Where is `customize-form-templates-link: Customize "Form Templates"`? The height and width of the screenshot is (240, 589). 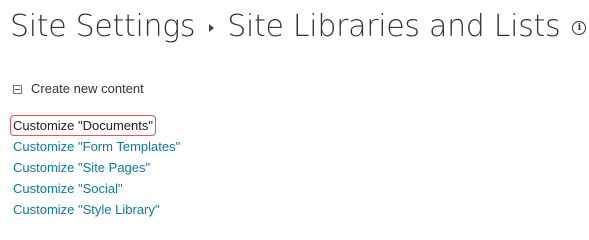 customize-form-templates-link: Customize "Form Templates" is located at coordinates (96, 146).